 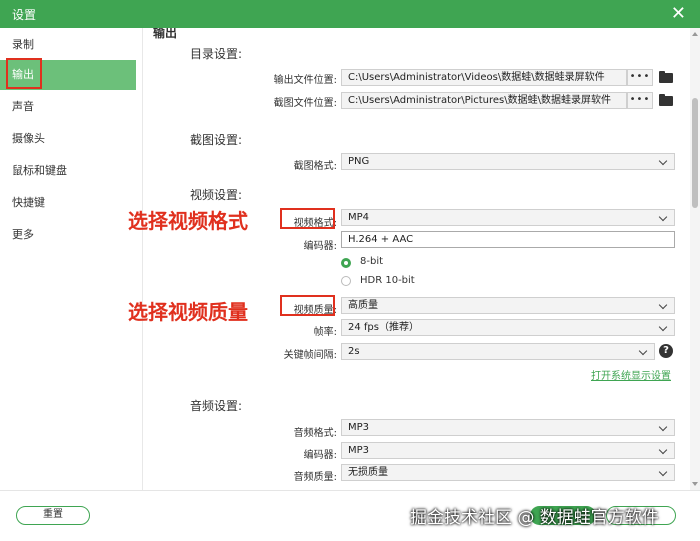 What do you see at coordinates (305, 103) in the screenshot?
I see `screenshot-path-label: 截图文件位置:` at bounding box center [305, 103].